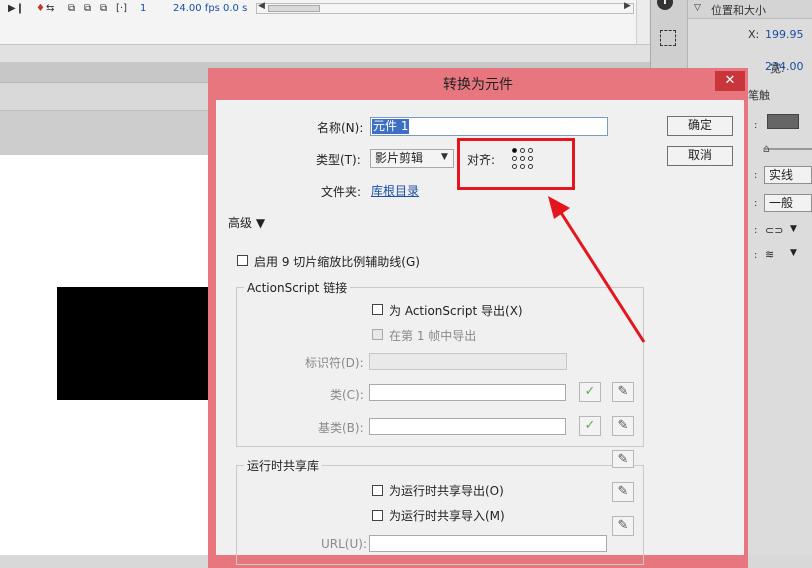 Image resolution: width=812 pixels, height=568 pixels. Describe the element at coordinates (627, 6) in the screenshot. I see `scroll-right-icon: ▶` at that location.